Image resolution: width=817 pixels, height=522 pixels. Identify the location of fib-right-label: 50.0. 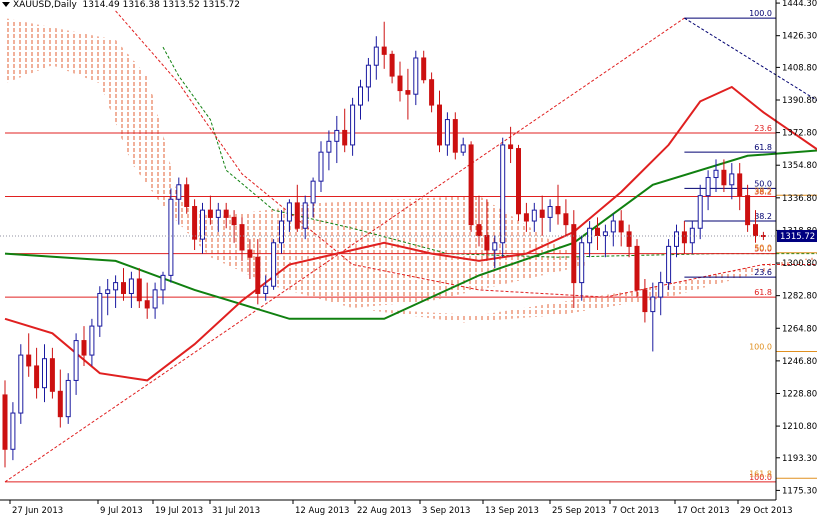
(763, 248).